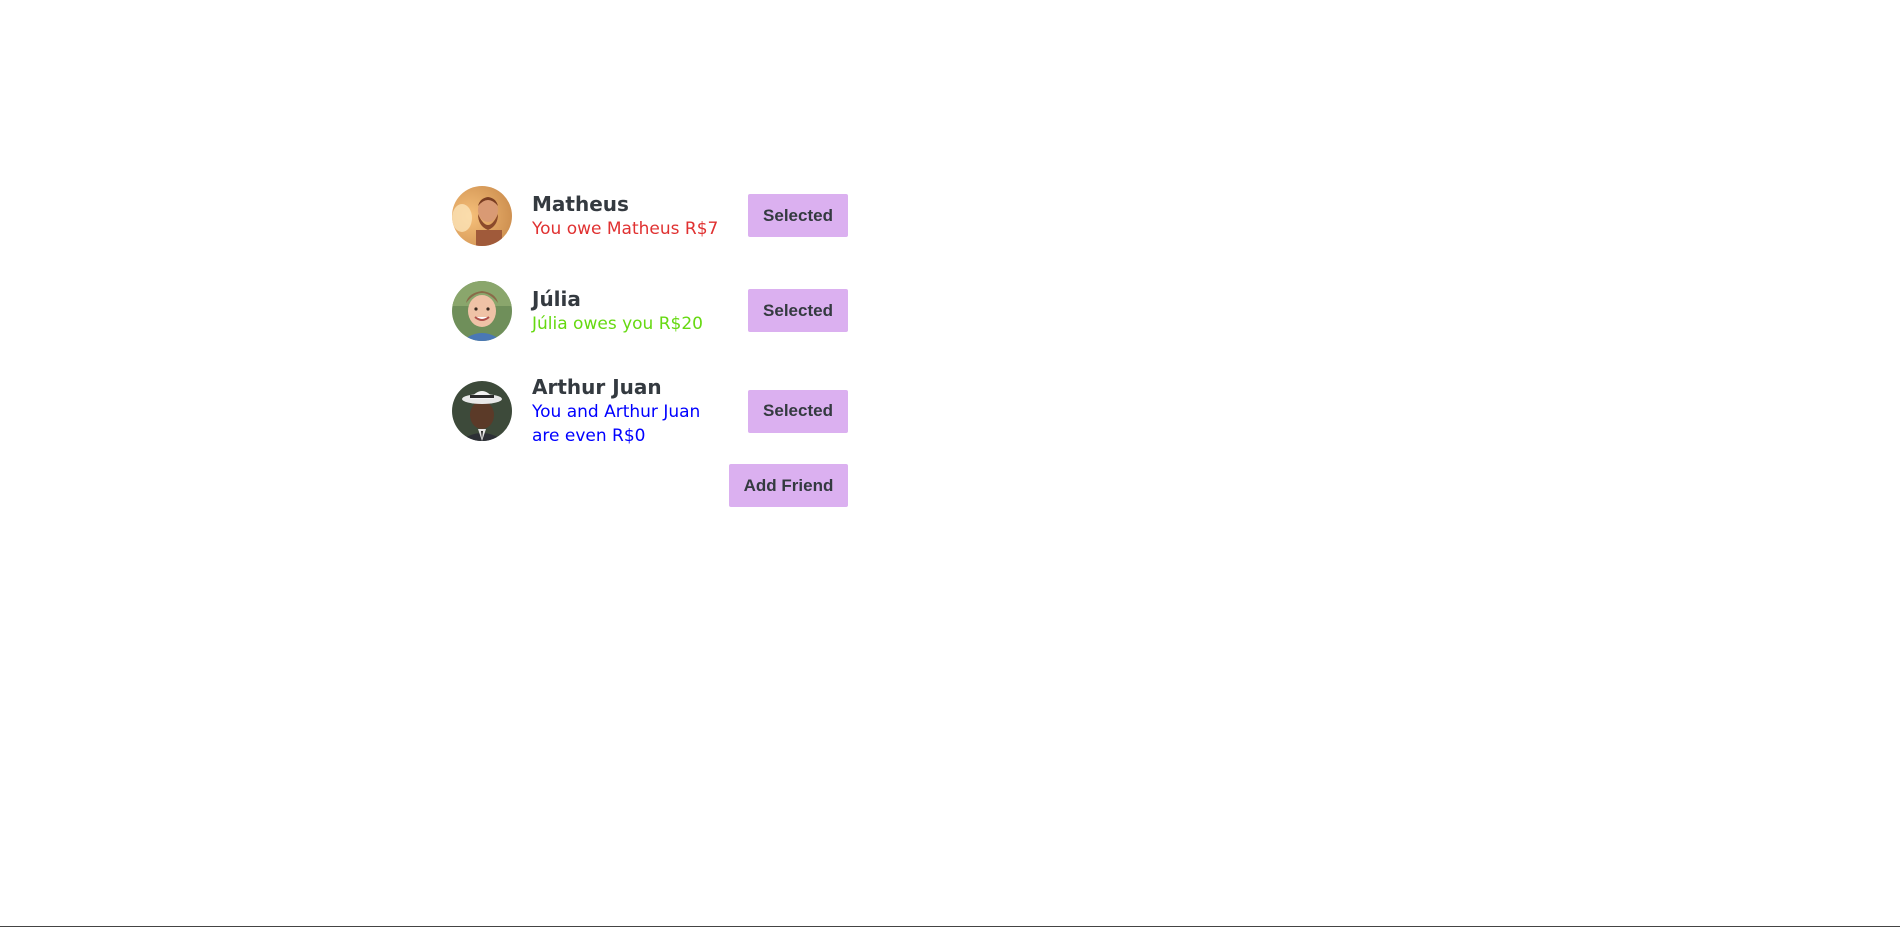 The height and width of the screenshot is (927, 1900). What do you see at coordinates (632, 216) in the screenshot?
I see `friend-info: Matheus You owe Matheus R$7` at bounding box center [632, 216].